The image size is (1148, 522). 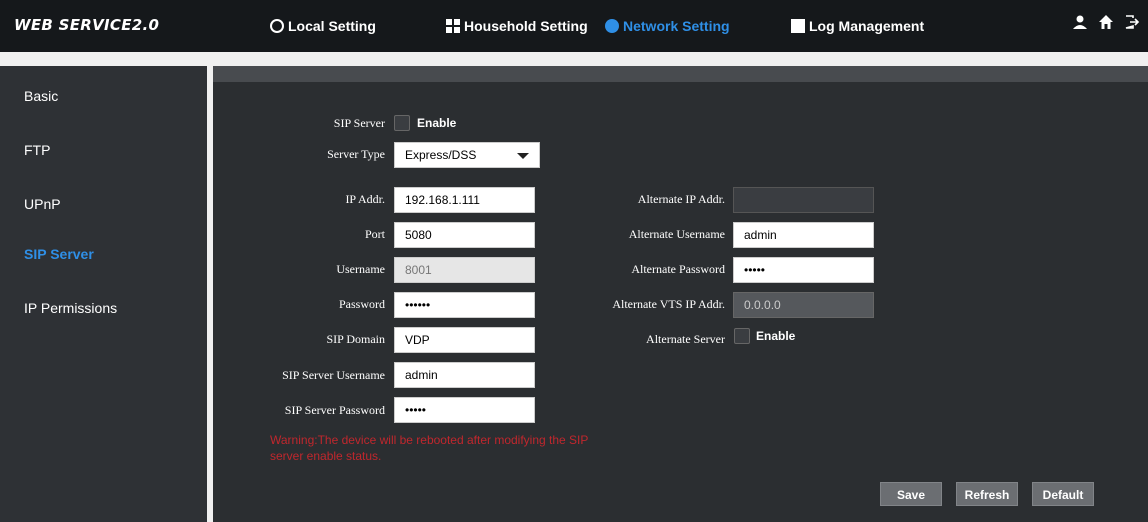 What do you see at coordinates (464, 200) in the screenshot?
I see `ip-addr-input: 192.168.1.111` at bounding box center [464, 200].